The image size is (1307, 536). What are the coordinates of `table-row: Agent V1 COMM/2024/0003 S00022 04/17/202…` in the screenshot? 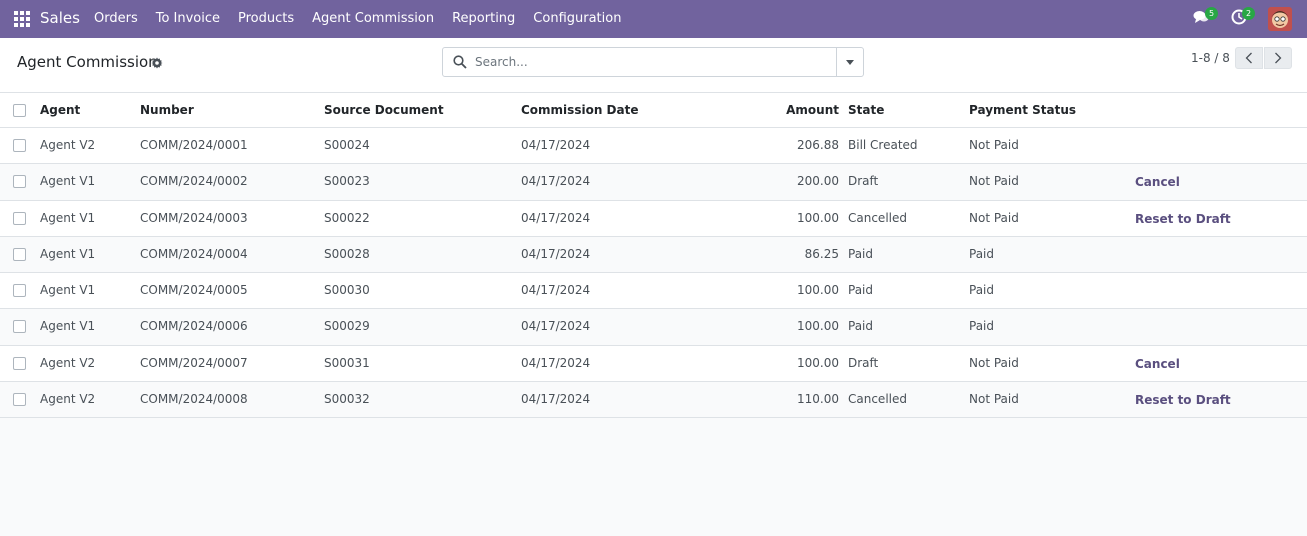 It's located at (653, 218).